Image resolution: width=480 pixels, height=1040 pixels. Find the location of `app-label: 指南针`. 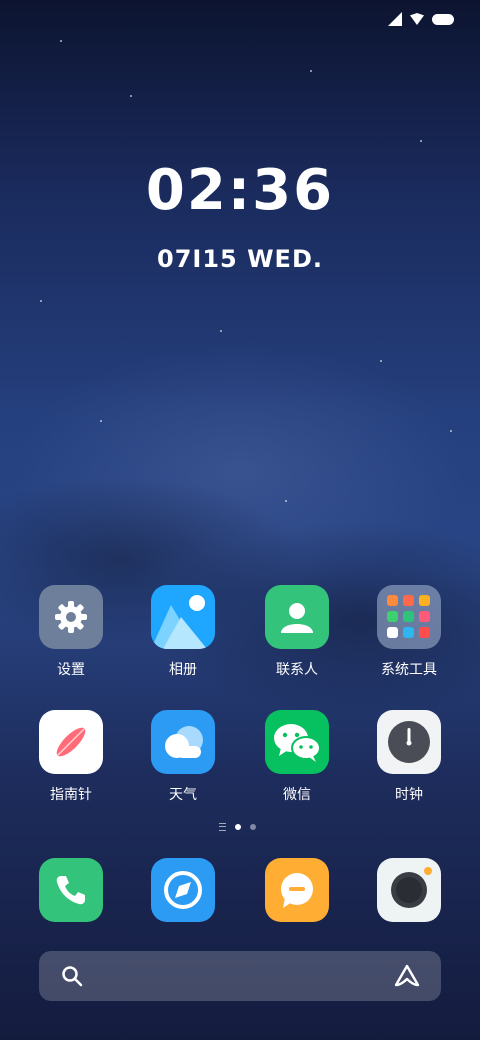

app-label: 指南针 is located at coordinates (71, 795).